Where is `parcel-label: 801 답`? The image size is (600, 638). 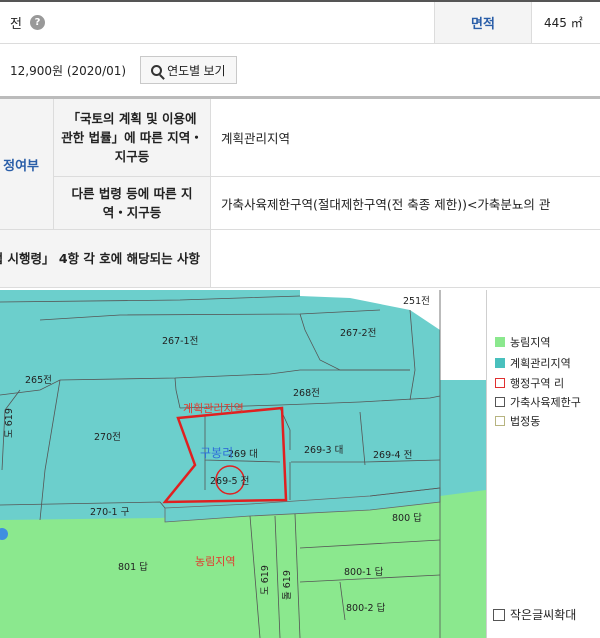 parcel-label: 801 답 is located at coordinates (133, 567).